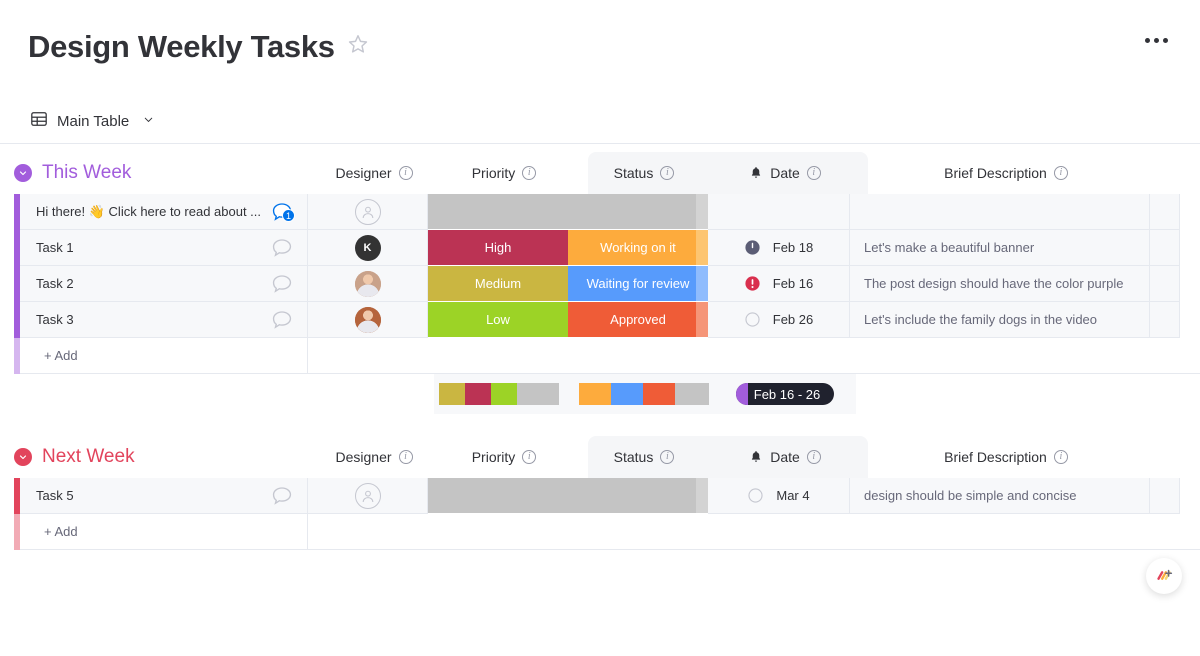  I want to click on group-title: Next Week, so click(88, 457).